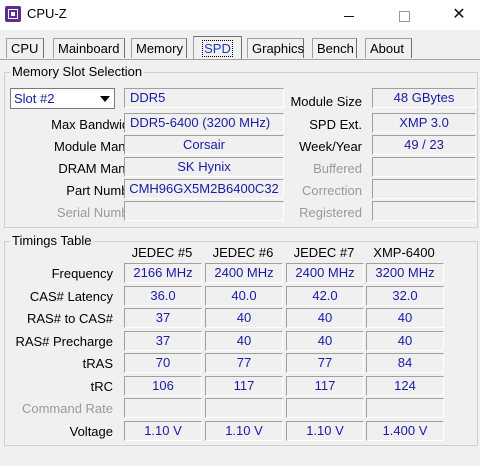 The image size is (480, 466). I want to click on timing-cell: 40.0, so click(244, 296).